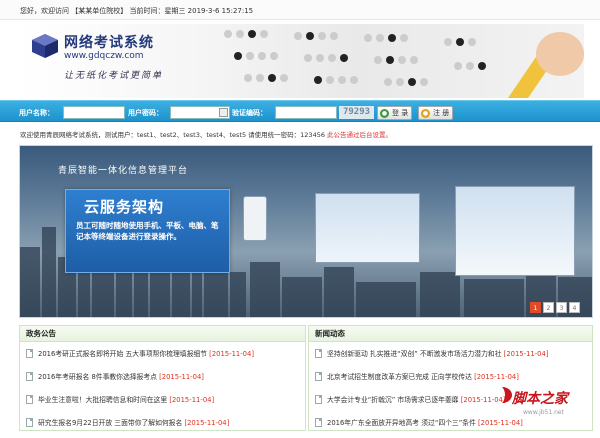 The image size is (600, 438). What do you see at coordinates (145, 113) in the screenshot?
I see `password-label: 用户密码：` at bounding box center [145, 113].